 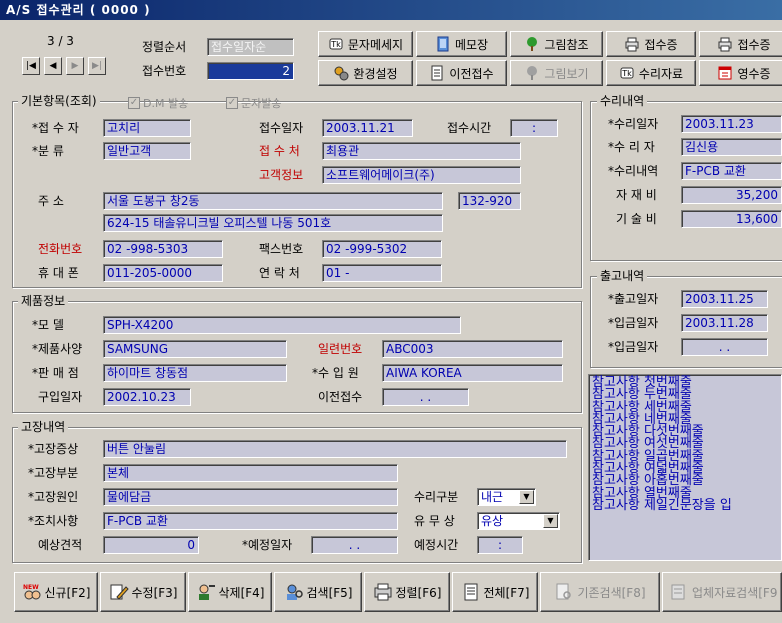 What do you see at coordinates (382, 273) in the screenshot?
I see `contact-field: 01 -` at bounding box center [382, 273].